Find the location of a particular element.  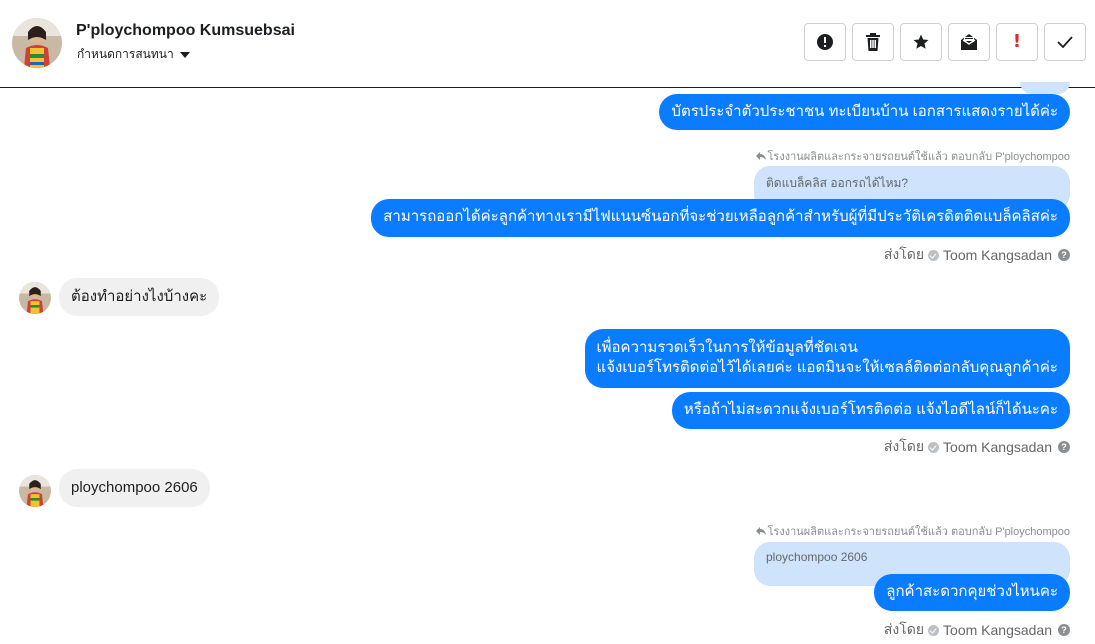

message-bubble-incoming: ploychompoo 2606 is located at coordinates (134, 488).